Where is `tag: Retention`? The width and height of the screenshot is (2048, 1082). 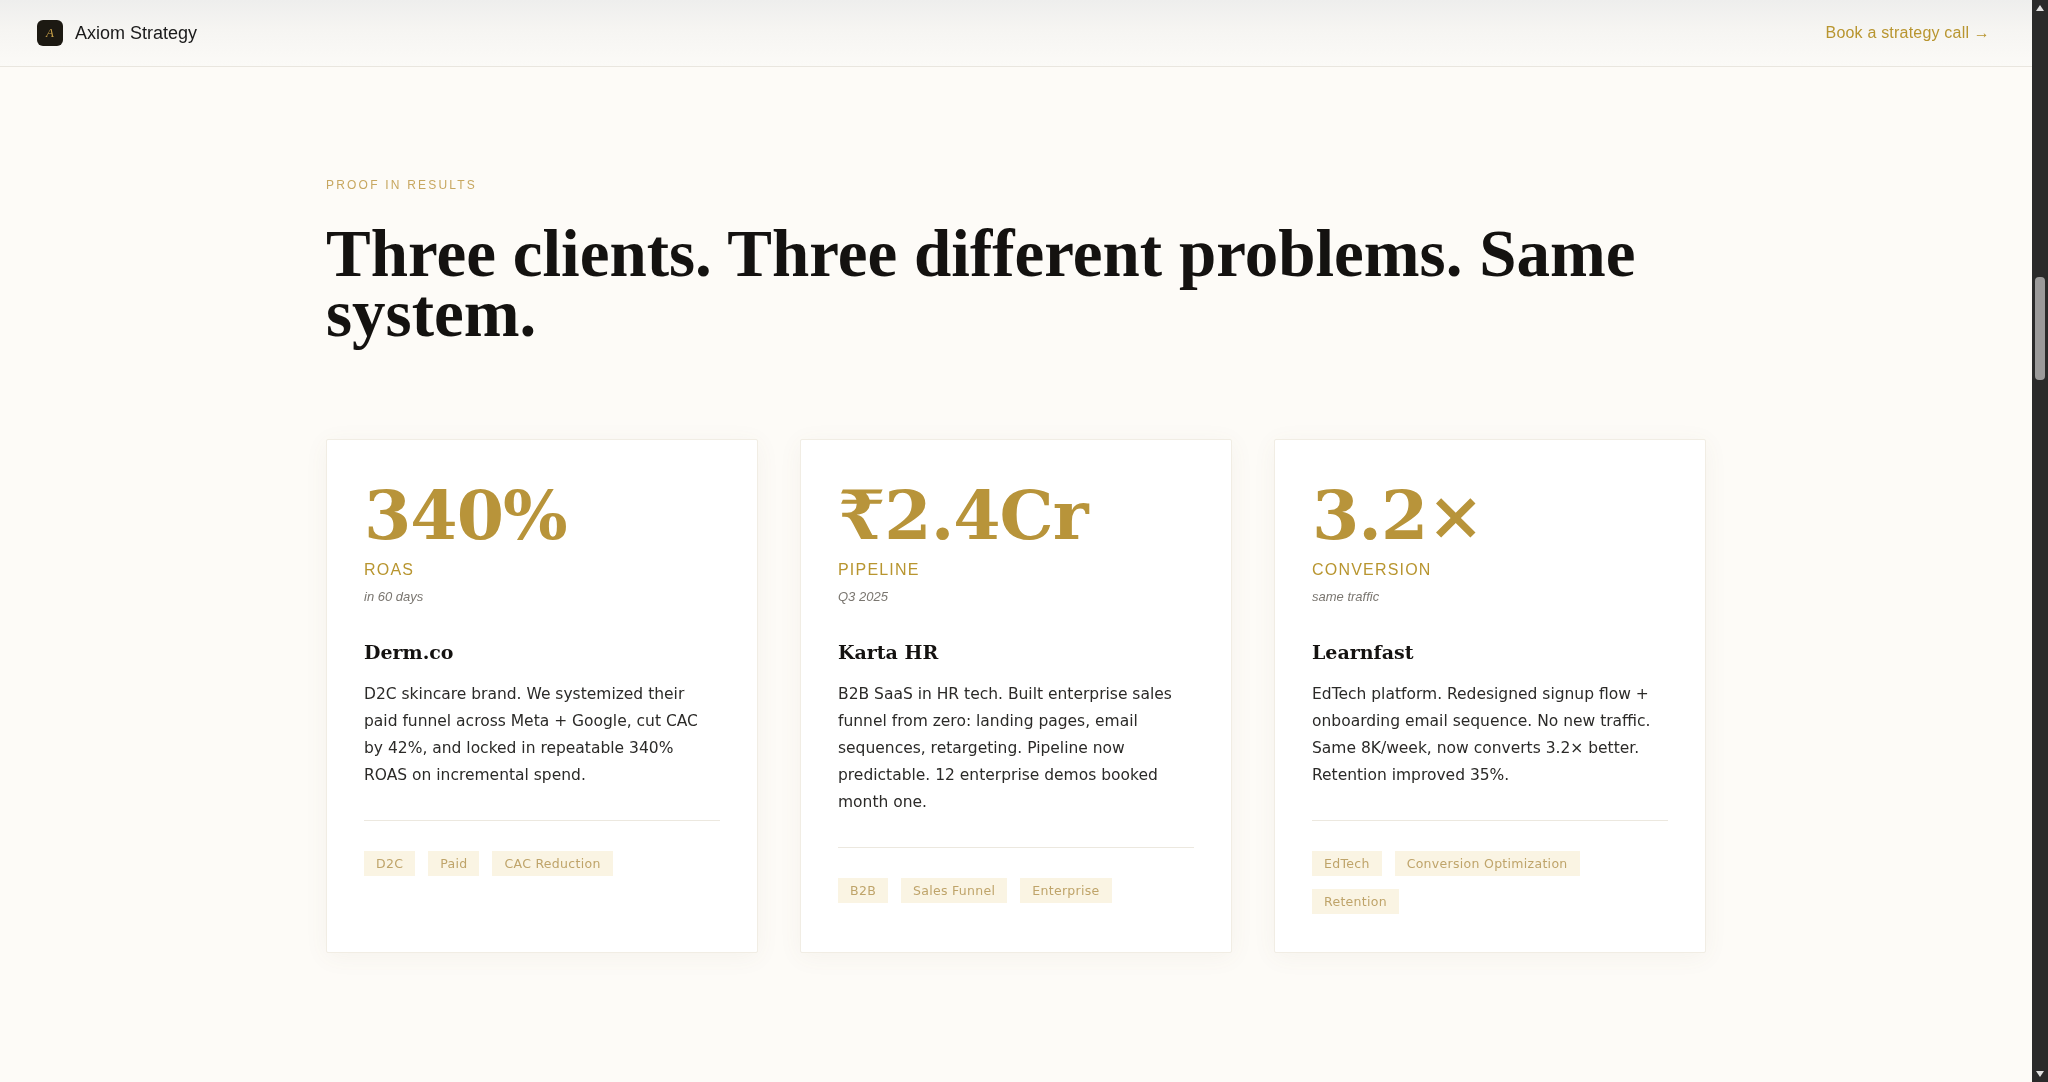 tag: Retention is located at coordinates (1355, 901).